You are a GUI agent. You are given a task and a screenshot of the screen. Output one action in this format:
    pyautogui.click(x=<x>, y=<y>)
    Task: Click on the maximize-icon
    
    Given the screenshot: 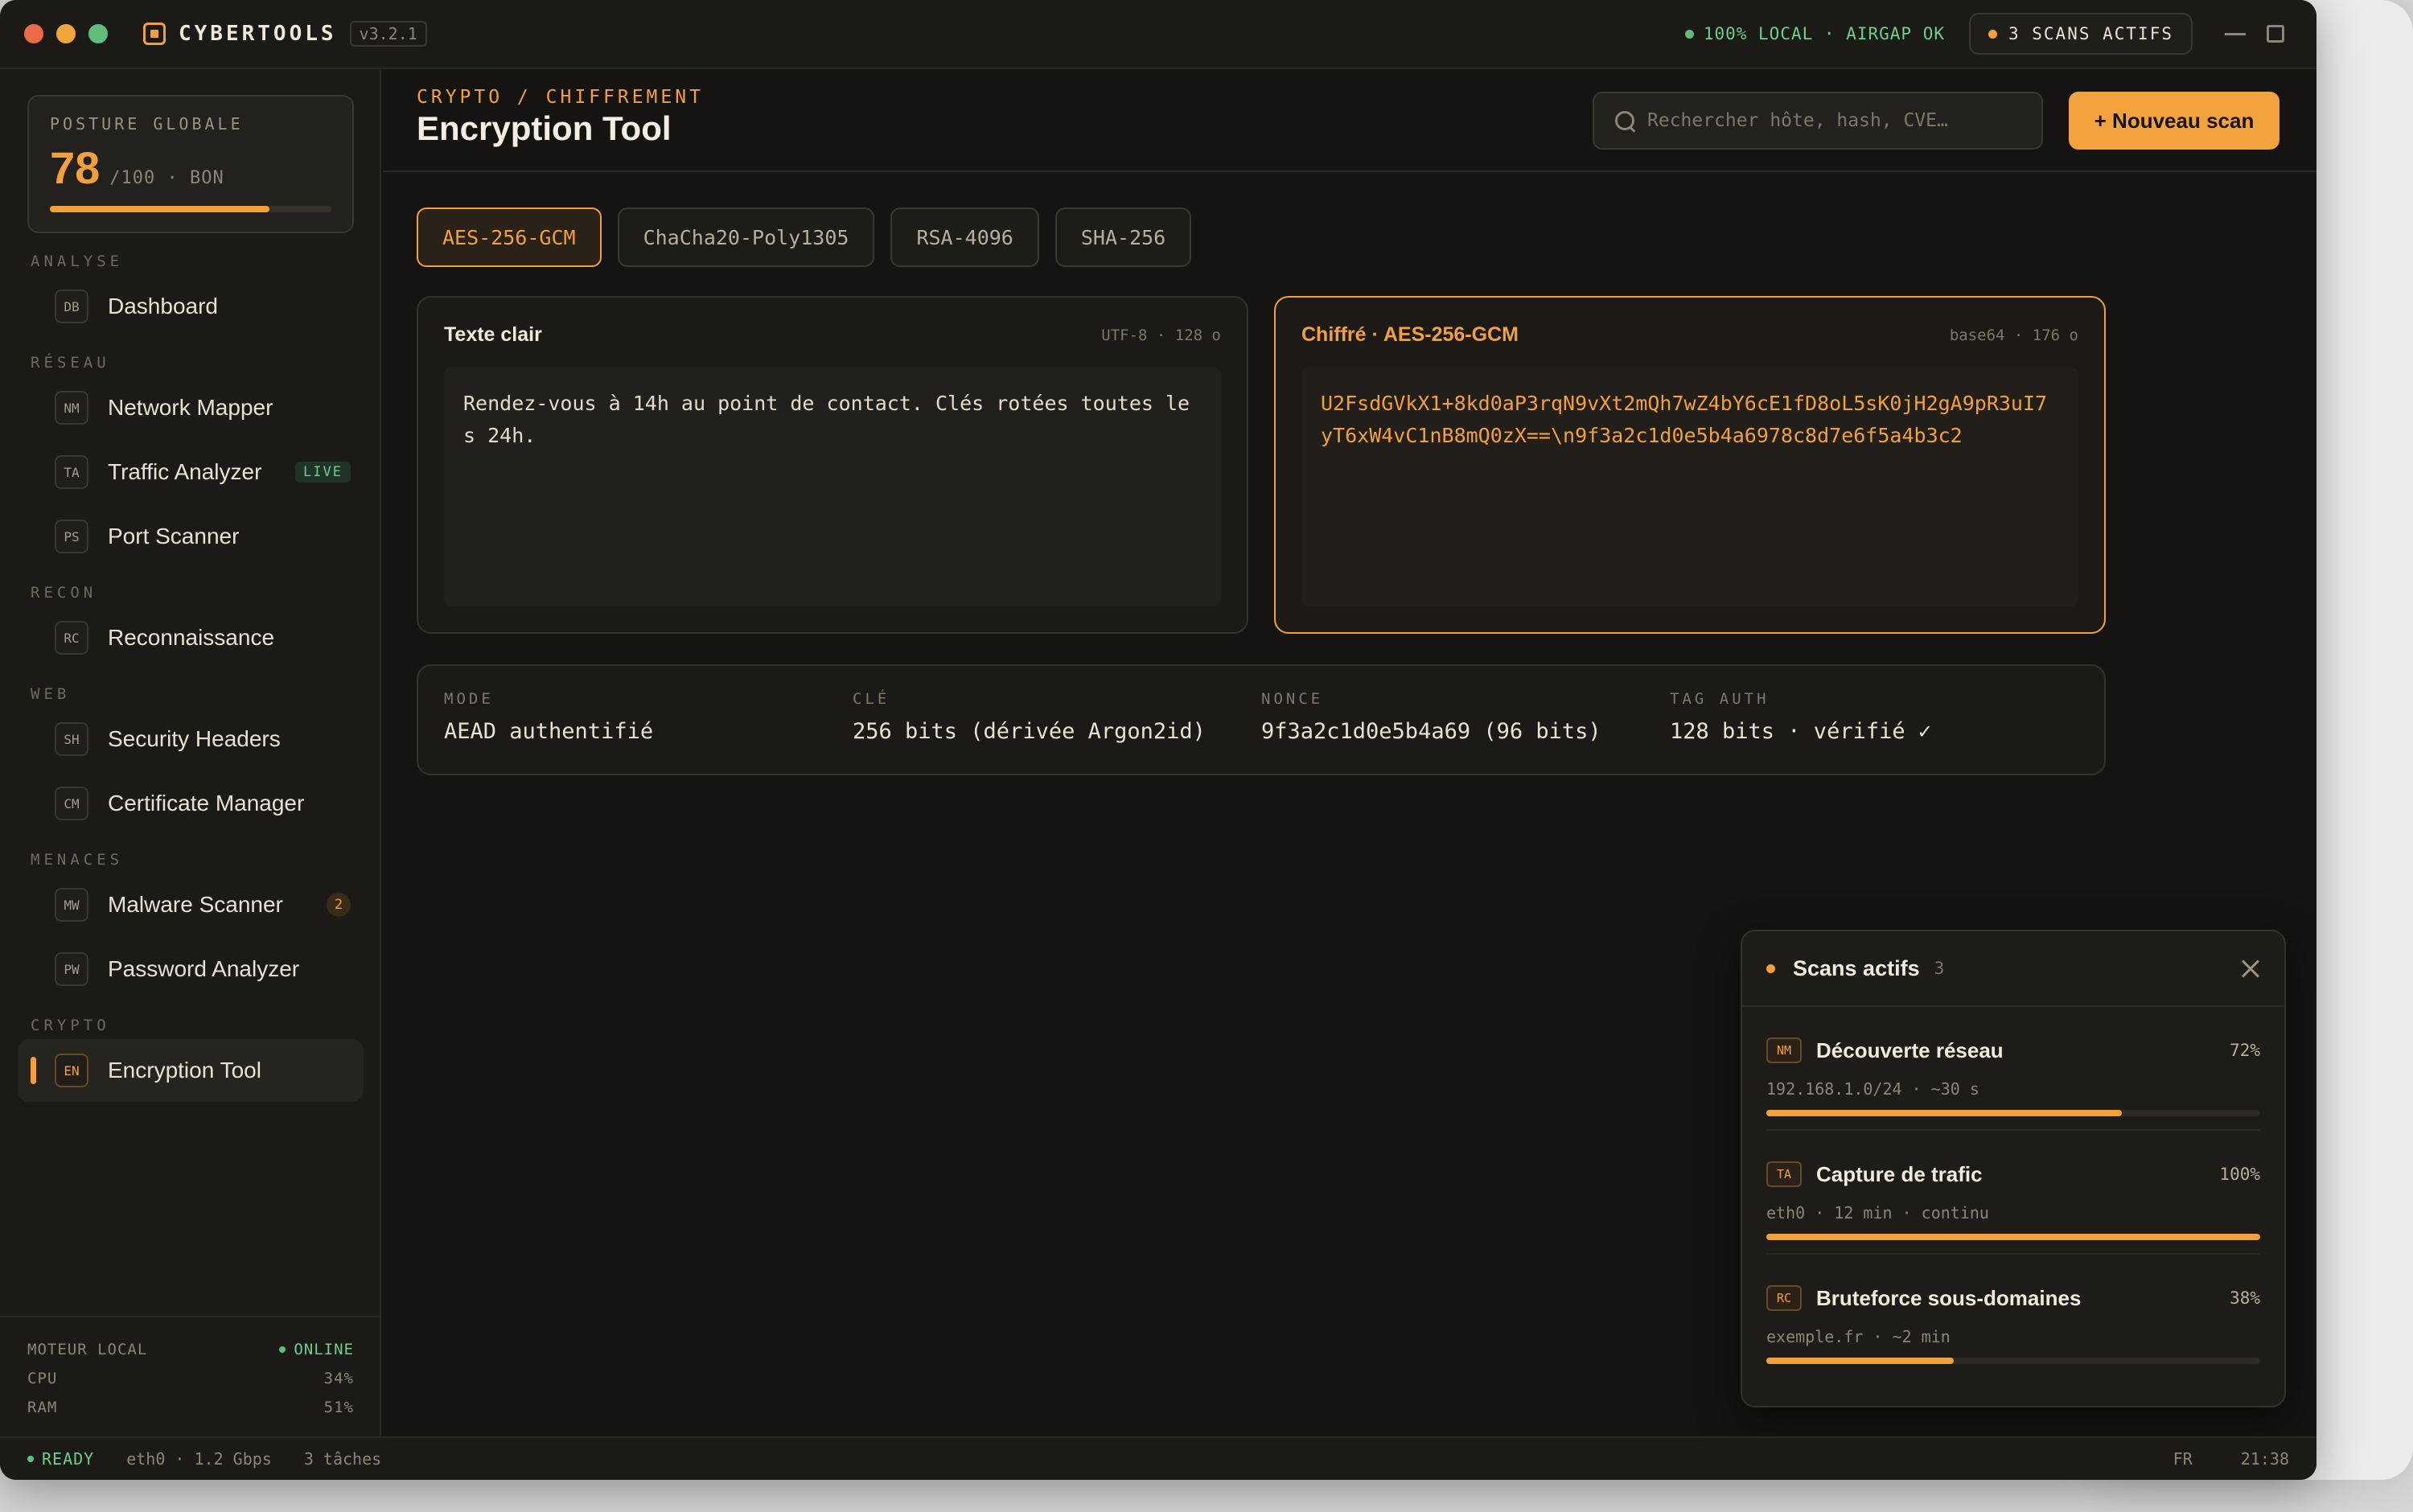 What is the action you would take?
    pyautogui.click(x=2275, y=34)
    